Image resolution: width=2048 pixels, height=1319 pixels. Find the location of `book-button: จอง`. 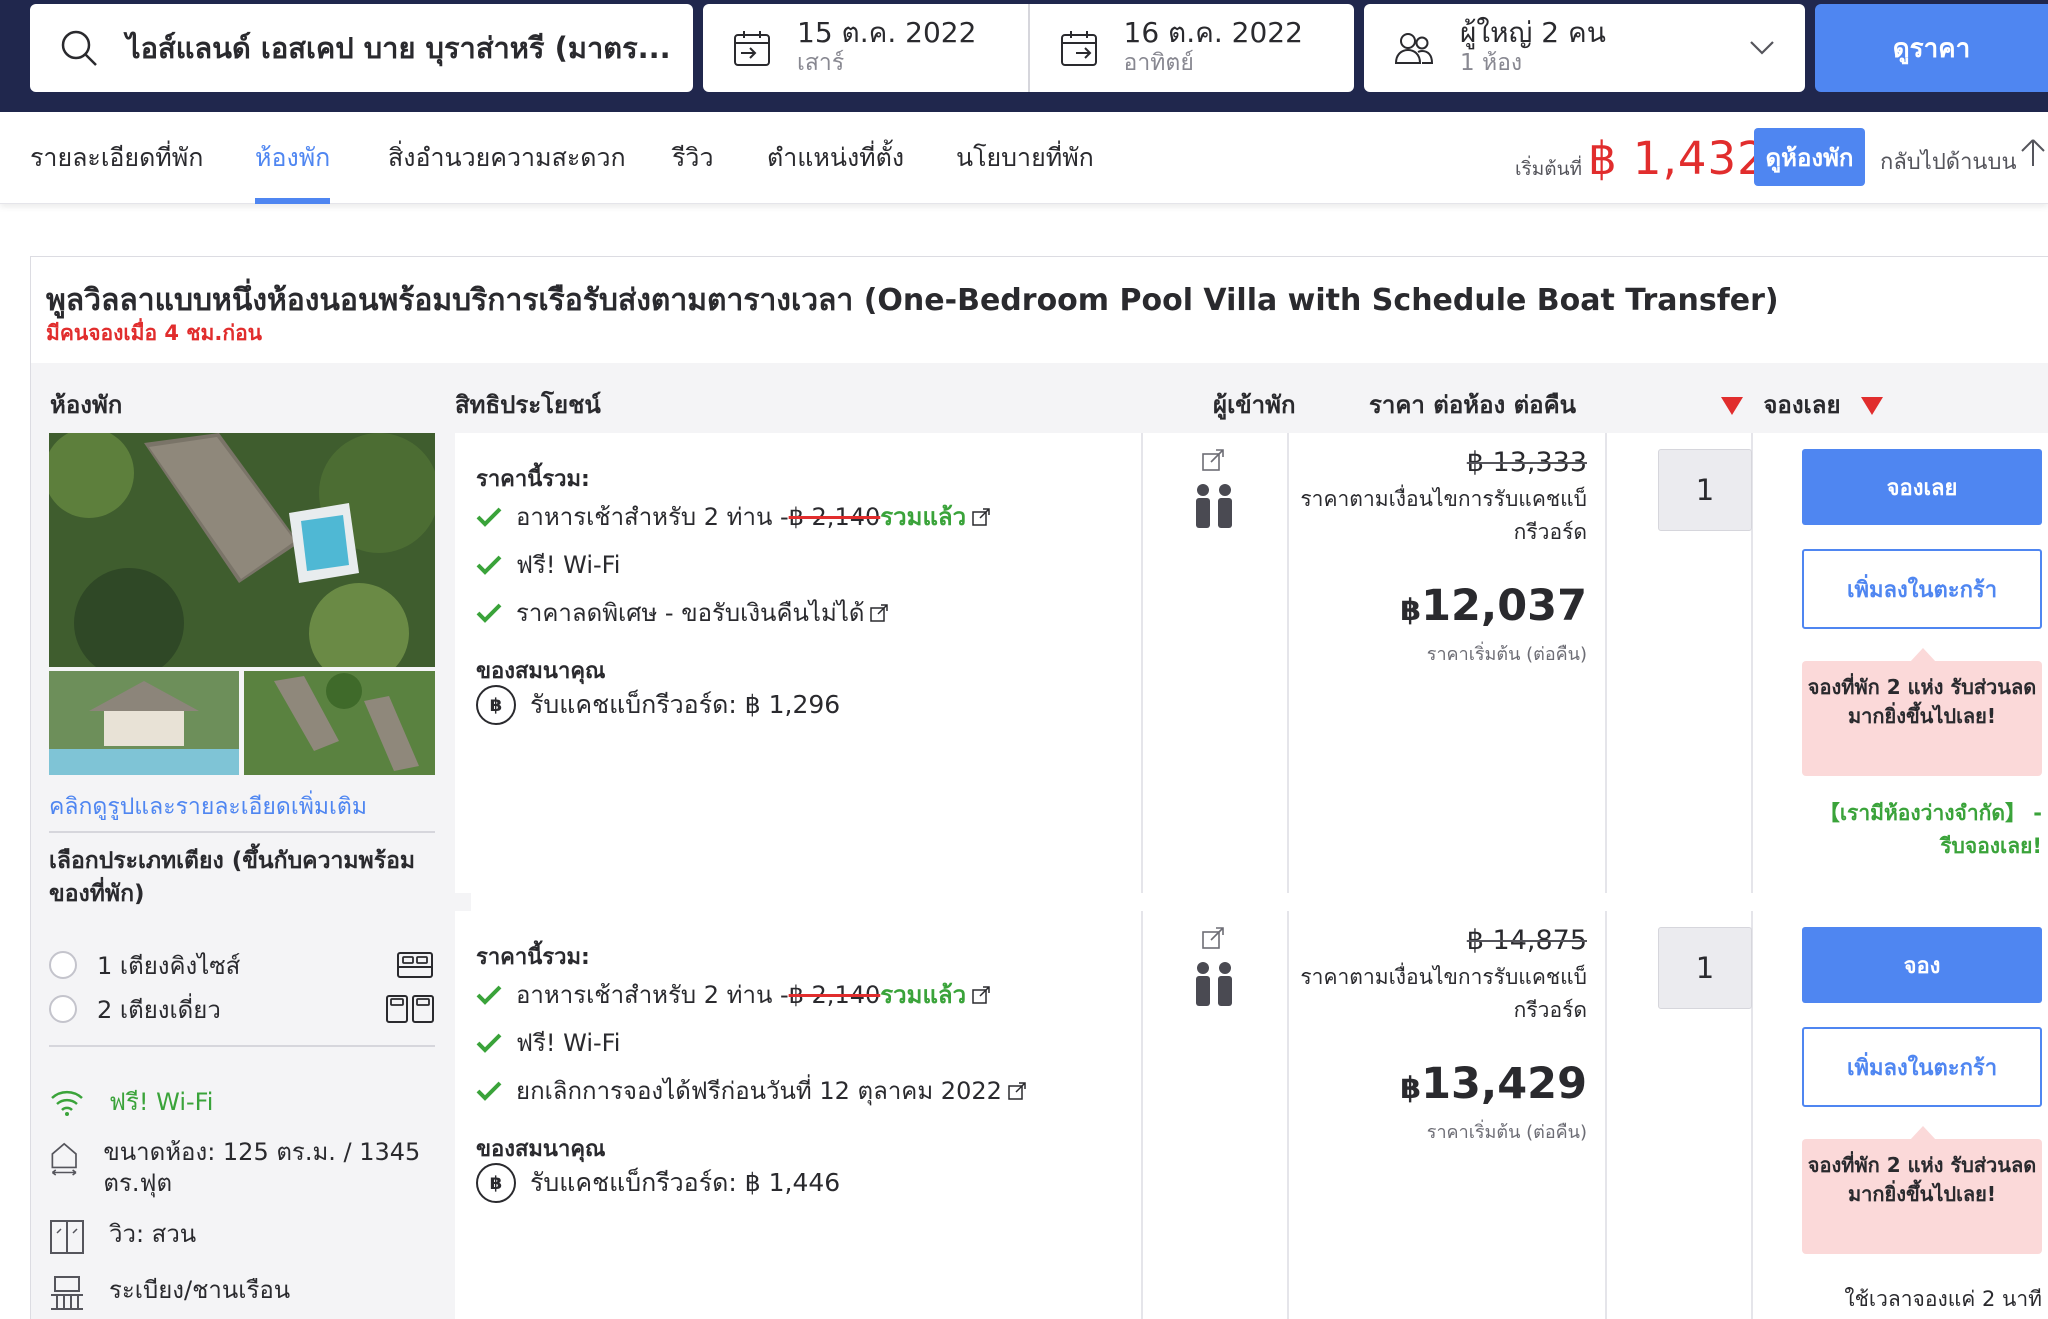

book-button: จอง is located at coordinates (1922, 965).